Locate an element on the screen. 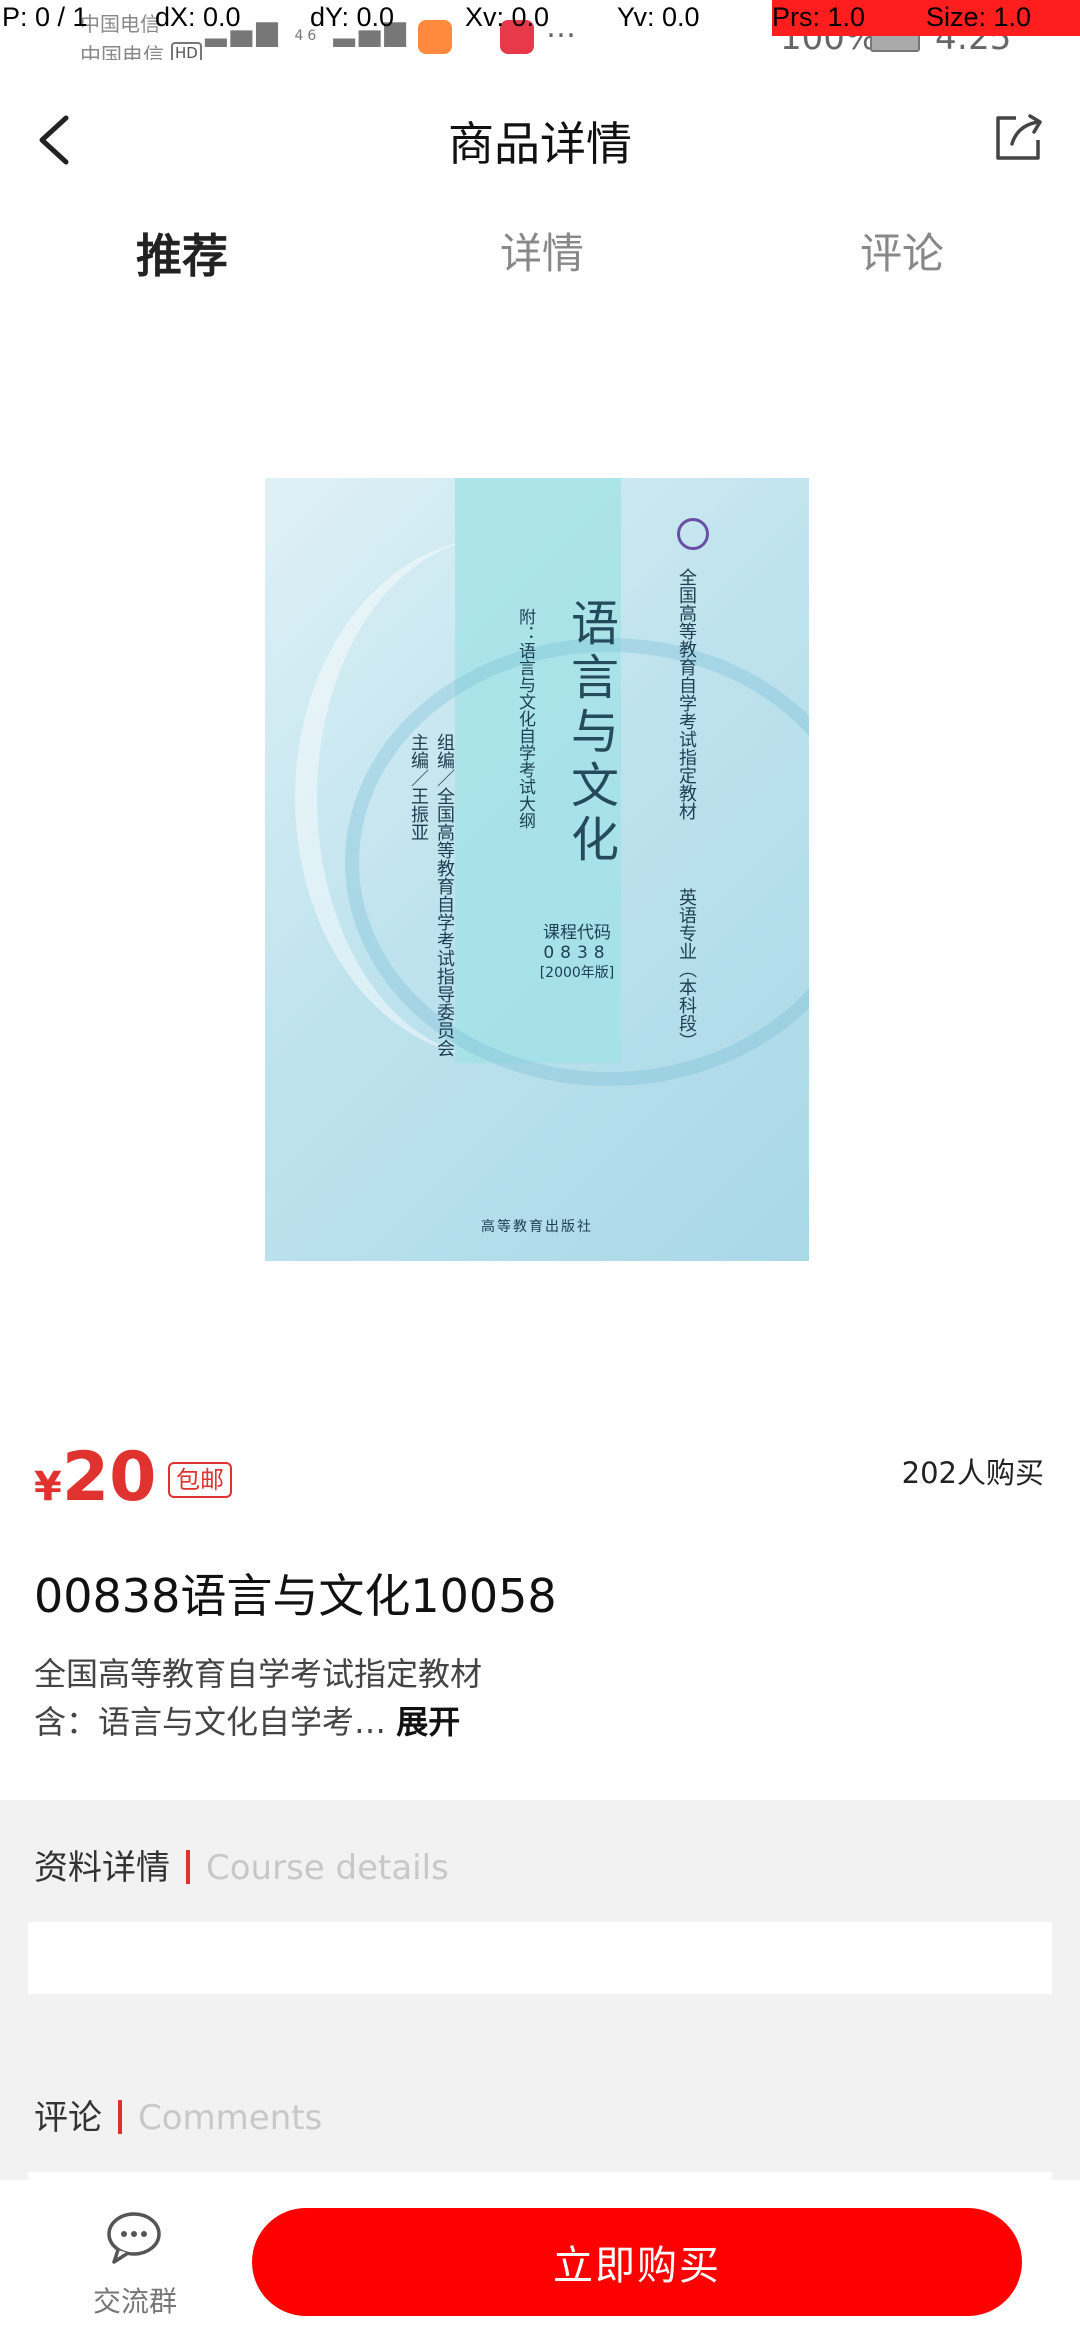  section-header-details: 资料详情 Course details is located at coordinates (241, 1864).